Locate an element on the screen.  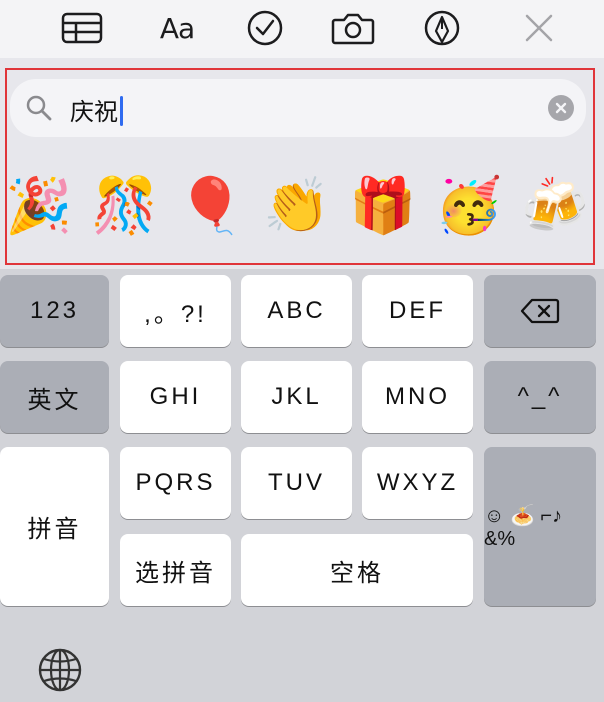
clear-search-button is located at coordinates (561, 108).